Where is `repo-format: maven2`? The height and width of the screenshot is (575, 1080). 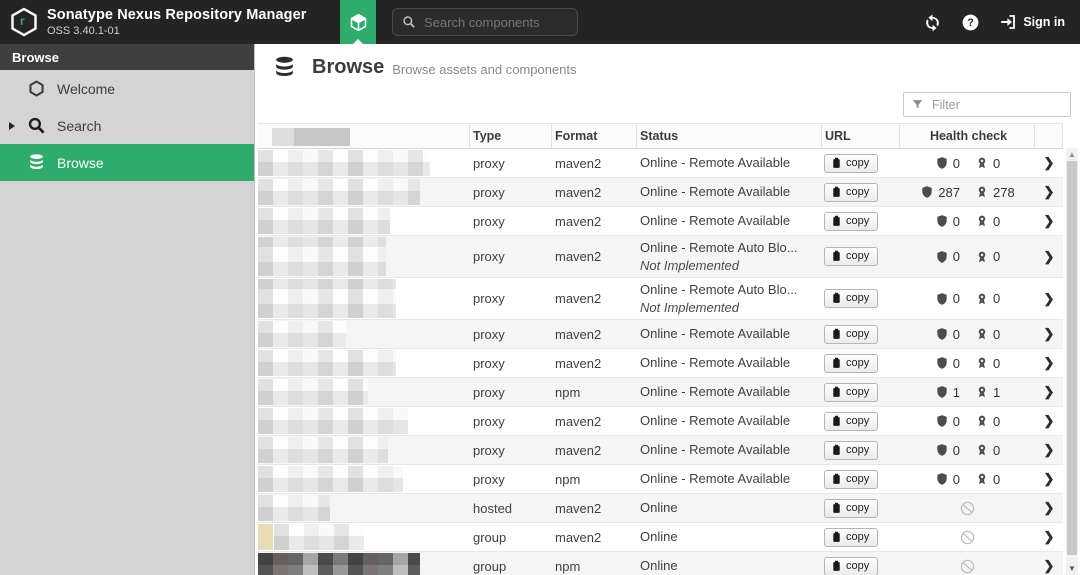
repo-format: maven2 is located at coordinates (578, 363).